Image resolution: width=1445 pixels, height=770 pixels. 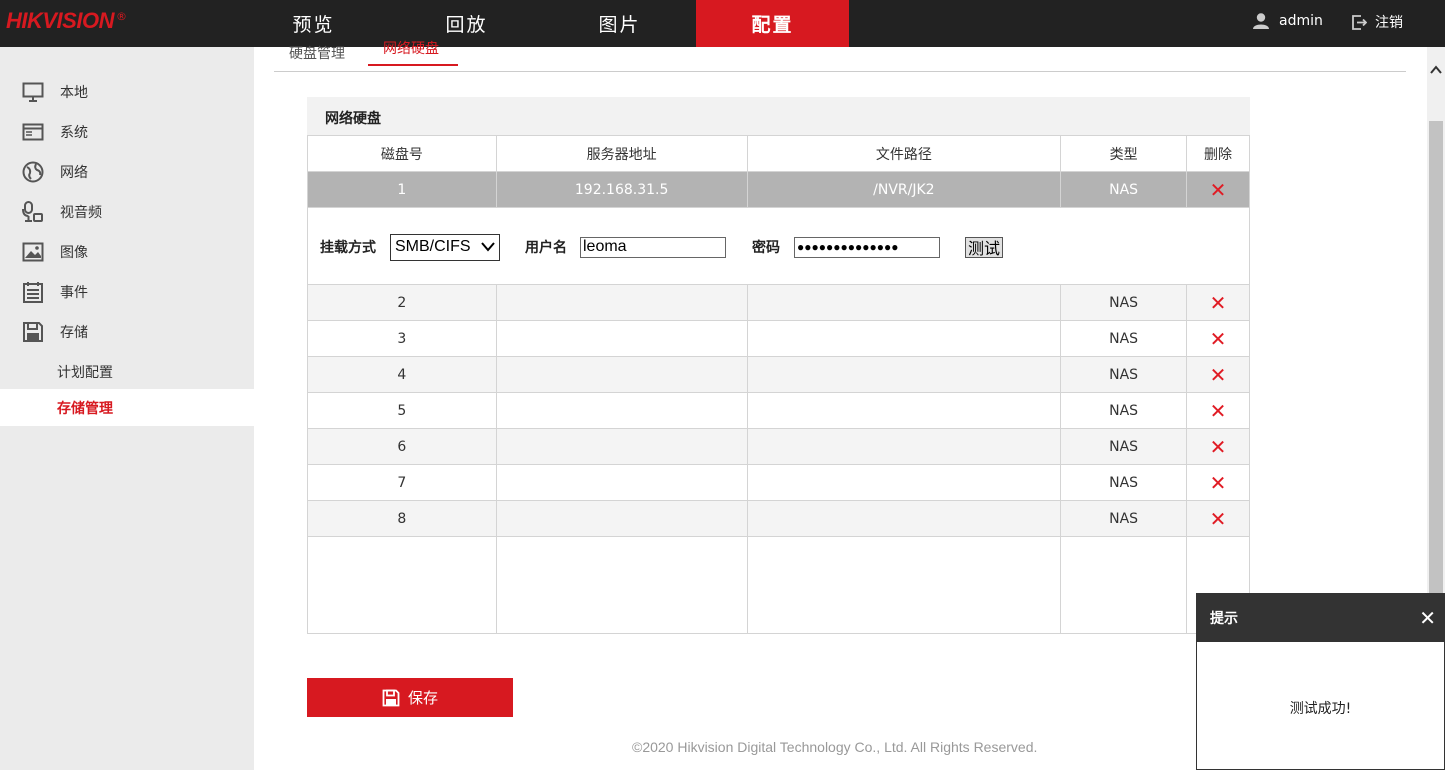 What do you see at coordinates (127, 332) in the screenshot?
I see `sidebar-item-storage: 存储` at bounding box center [127, 332].